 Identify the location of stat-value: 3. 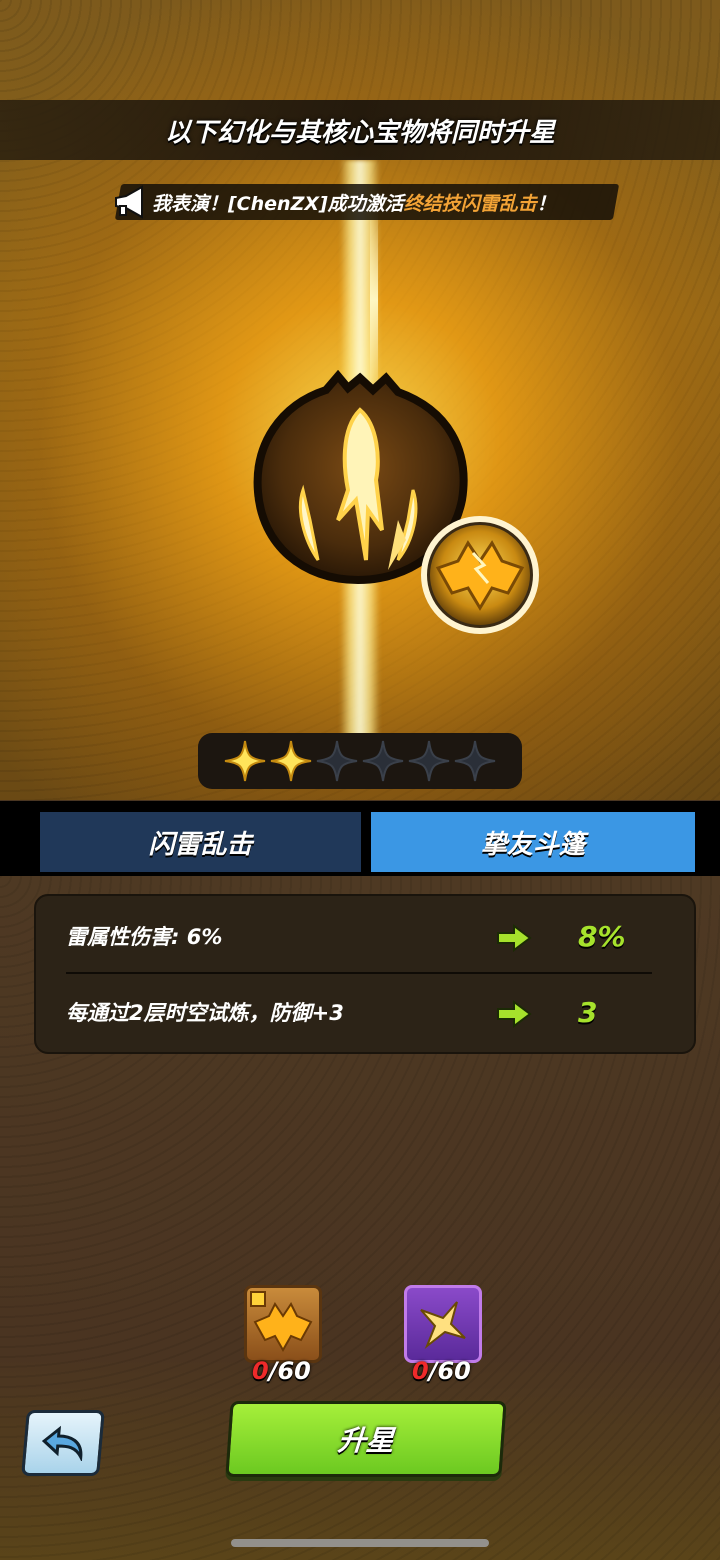
(588, 1012).